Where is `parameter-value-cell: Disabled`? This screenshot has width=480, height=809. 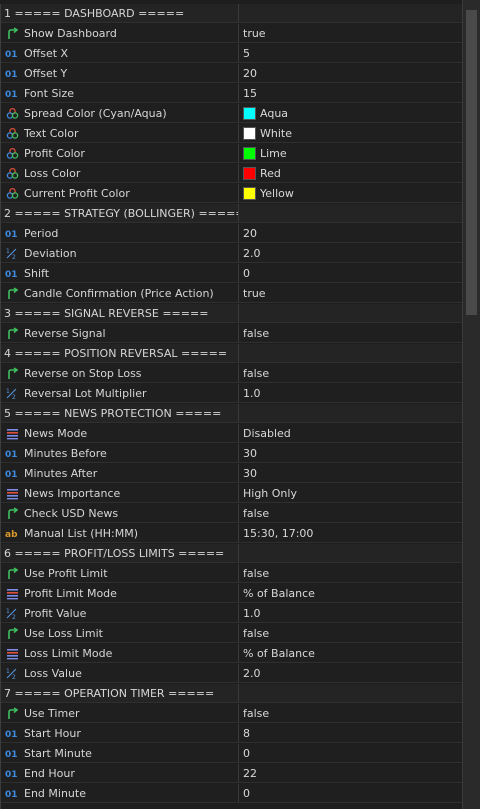
parameter-value-cell: Disabled is located at coordinates (351, 433).